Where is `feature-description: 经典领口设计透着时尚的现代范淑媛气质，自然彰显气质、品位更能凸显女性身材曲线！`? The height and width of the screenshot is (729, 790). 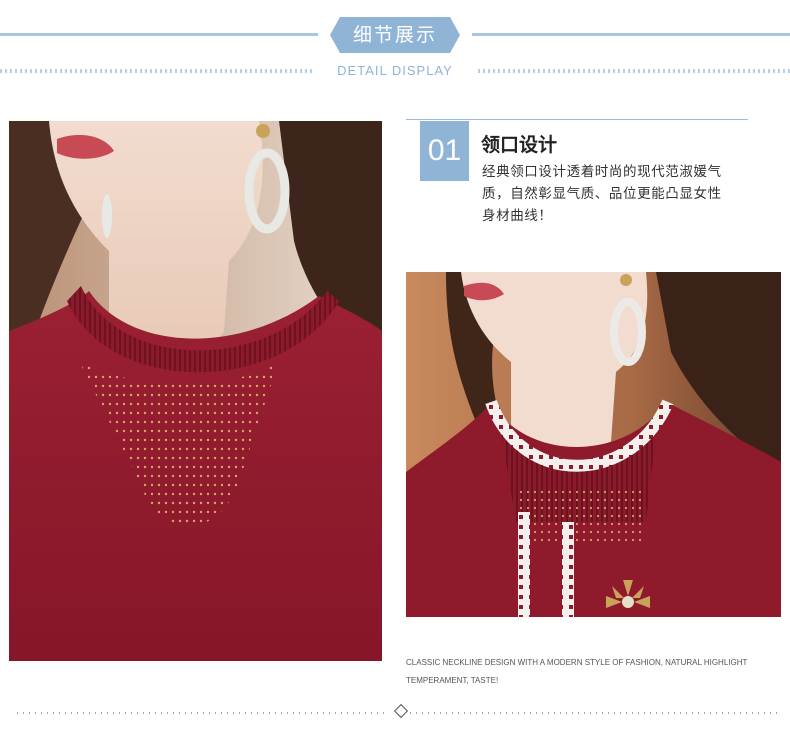
feature-description: 经典领口设计透着时尚的现代范淑媛气质，自然彰显气质、品位更能凸显女性身材曲线！ is located at coordinates (602, 194).